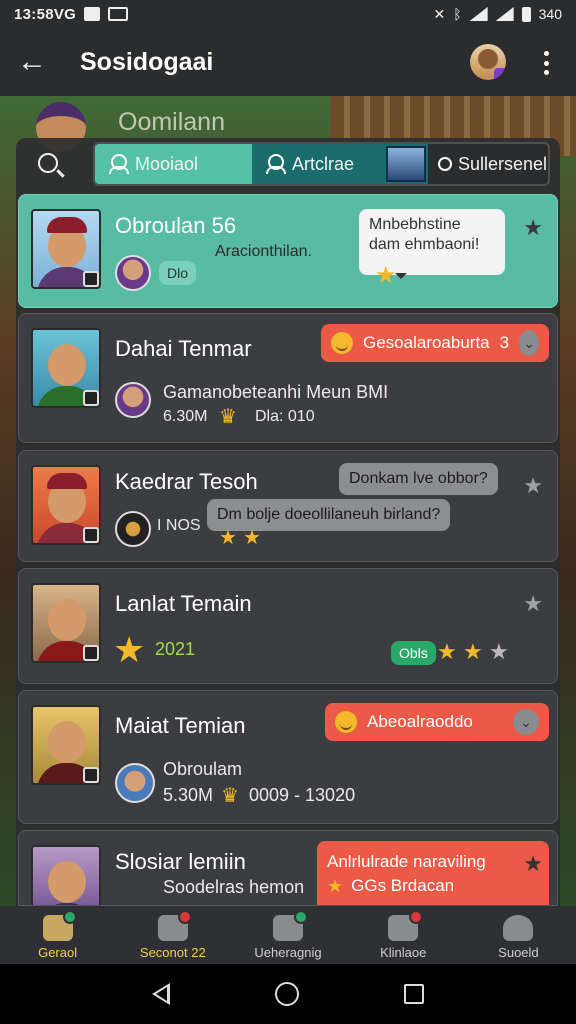  What do you see at coordinates (433, 873) in the screenshot?
I see `status-pill: Anlrlulrade naraviling ★ GGs Brdacan` at bounding box center [433, 873].